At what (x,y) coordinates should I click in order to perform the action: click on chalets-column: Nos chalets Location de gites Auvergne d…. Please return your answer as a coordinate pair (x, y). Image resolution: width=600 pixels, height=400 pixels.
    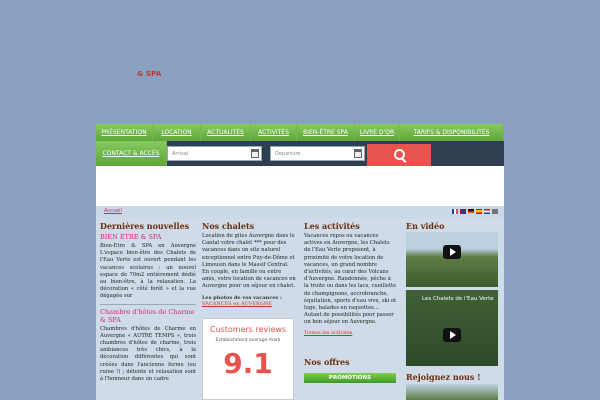
    Looking at the image, I should click on (249, 309).